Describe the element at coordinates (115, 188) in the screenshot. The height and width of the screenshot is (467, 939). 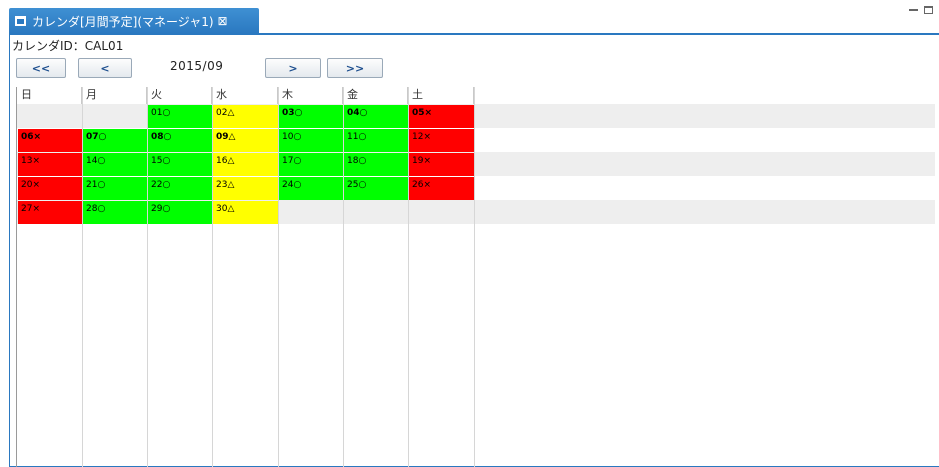
I see `day-cell: 21○` at that location.